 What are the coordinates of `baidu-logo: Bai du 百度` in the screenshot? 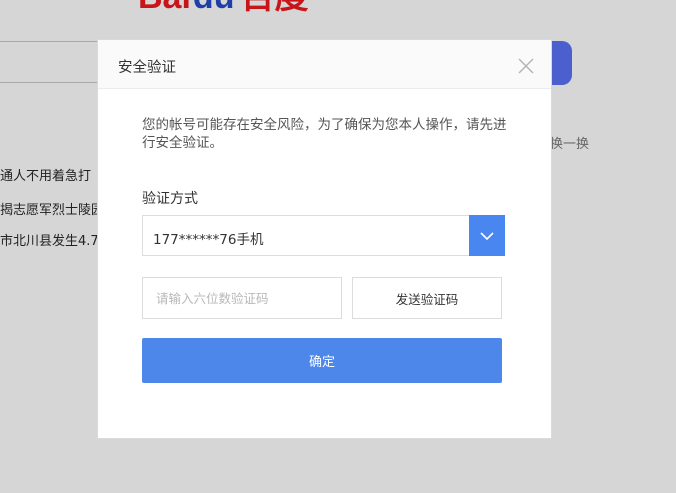 It's located at (223, 7).